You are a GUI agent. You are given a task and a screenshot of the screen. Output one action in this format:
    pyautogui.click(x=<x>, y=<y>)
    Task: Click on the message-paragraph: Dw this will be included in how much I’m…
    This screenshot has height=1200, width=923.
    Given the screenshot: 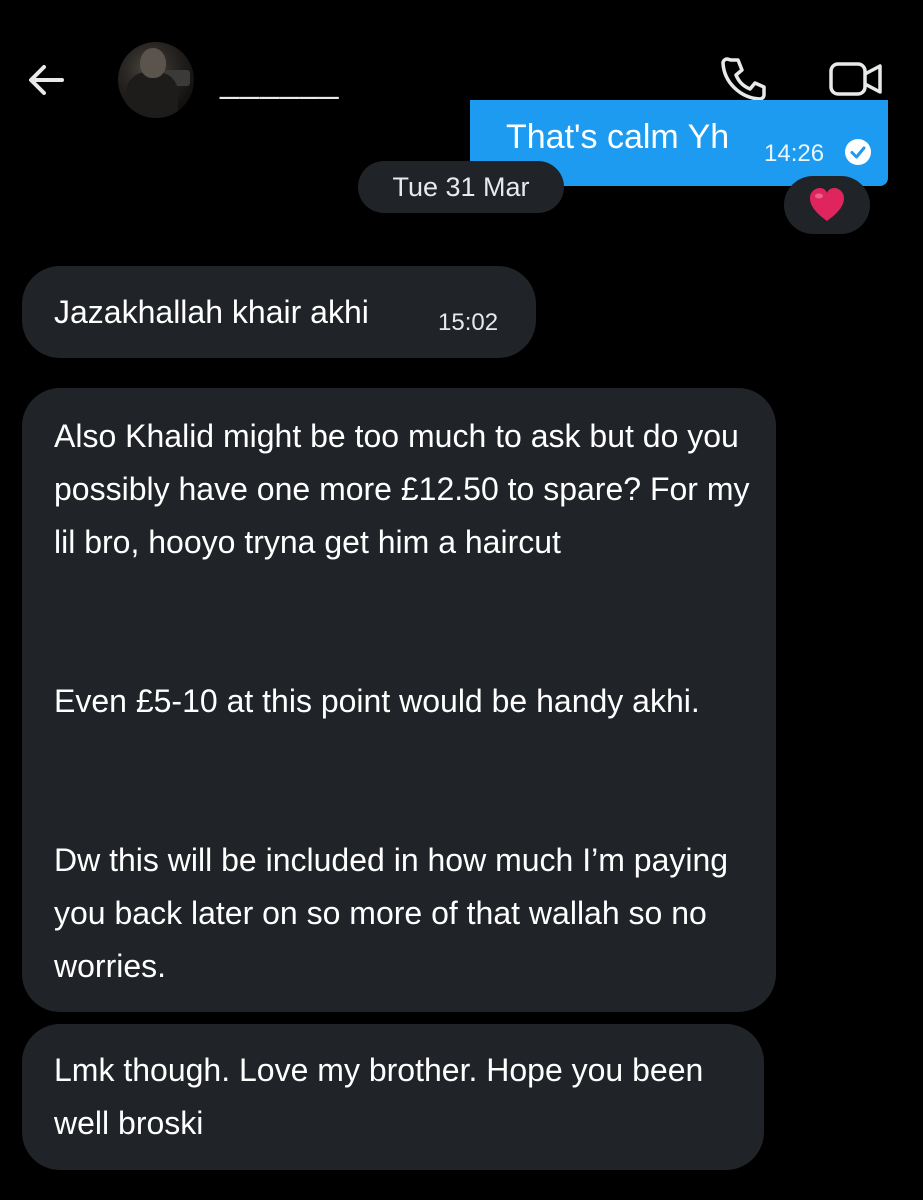 What is the action you would take?
    pyautogui.click(x=391, y=913)
    